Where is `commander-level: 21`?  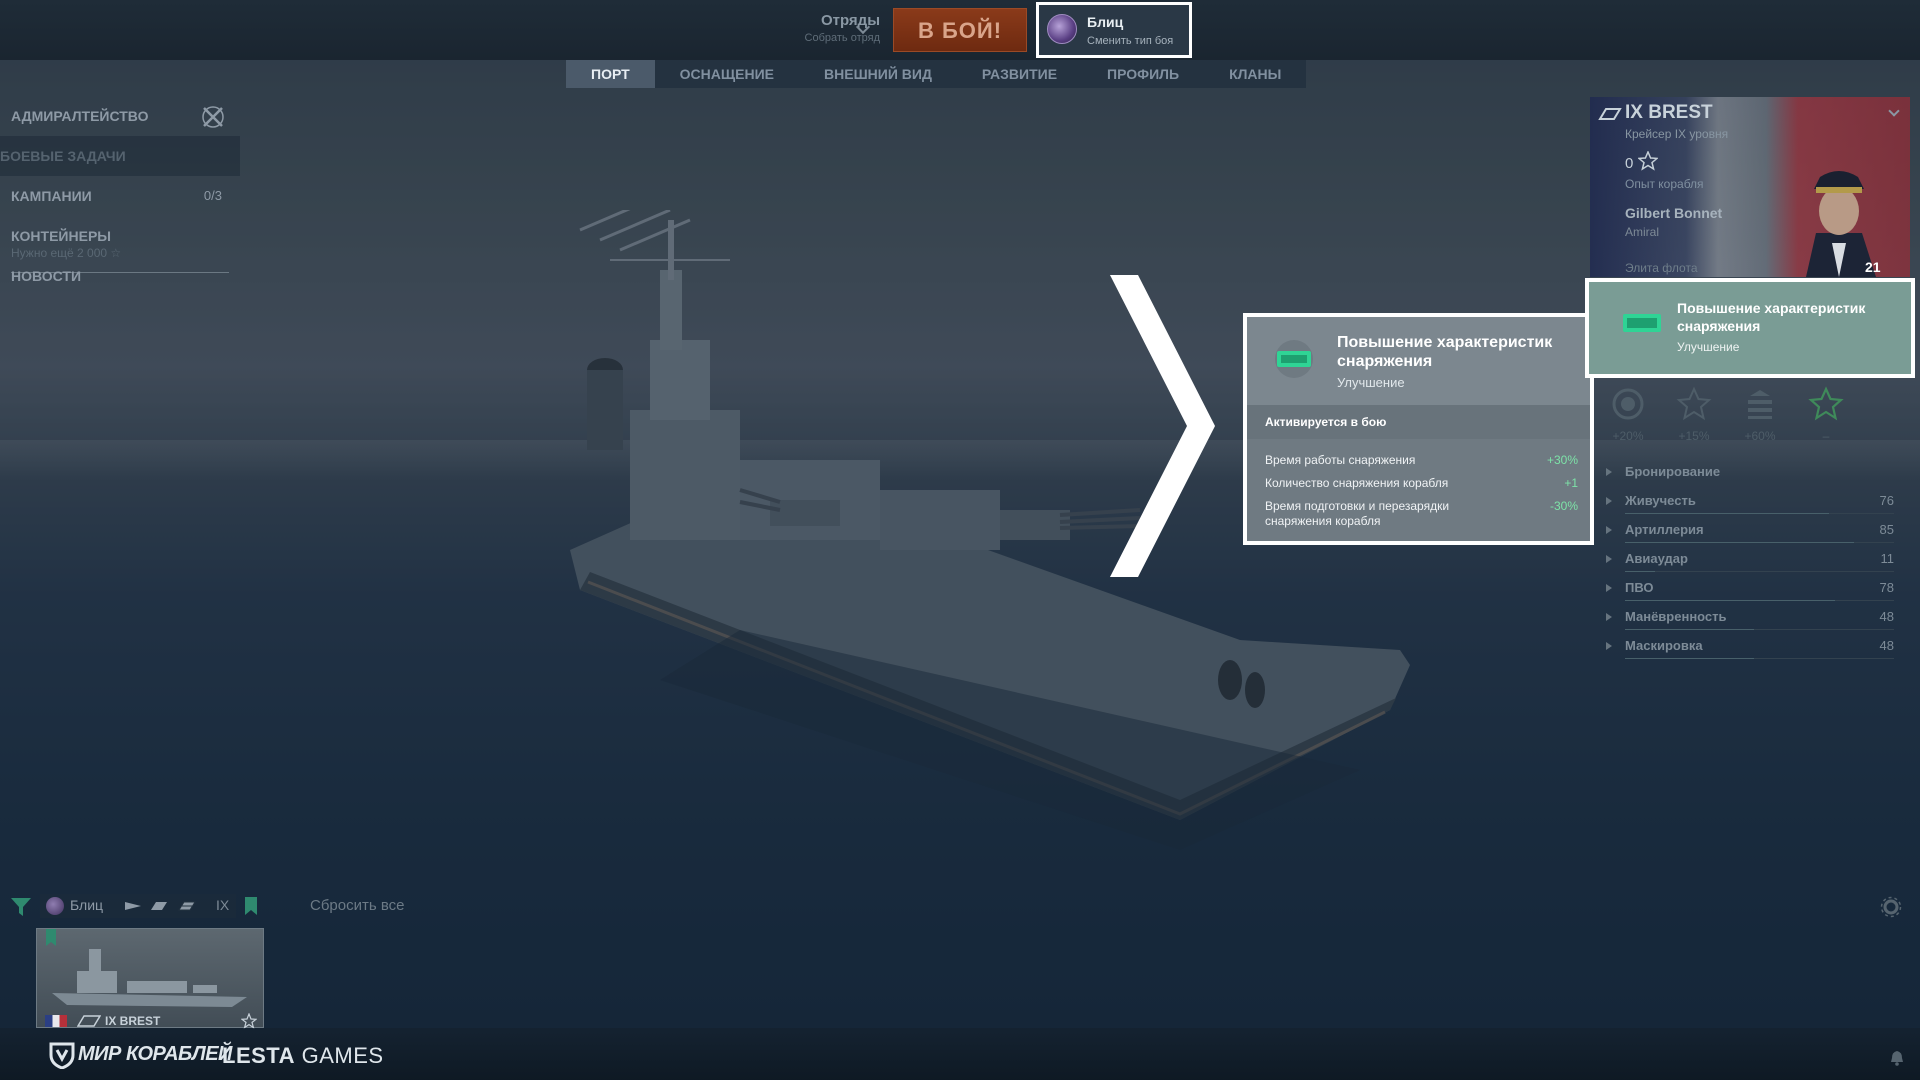
commander-level: 21 is located at coordinates (1873, 267).